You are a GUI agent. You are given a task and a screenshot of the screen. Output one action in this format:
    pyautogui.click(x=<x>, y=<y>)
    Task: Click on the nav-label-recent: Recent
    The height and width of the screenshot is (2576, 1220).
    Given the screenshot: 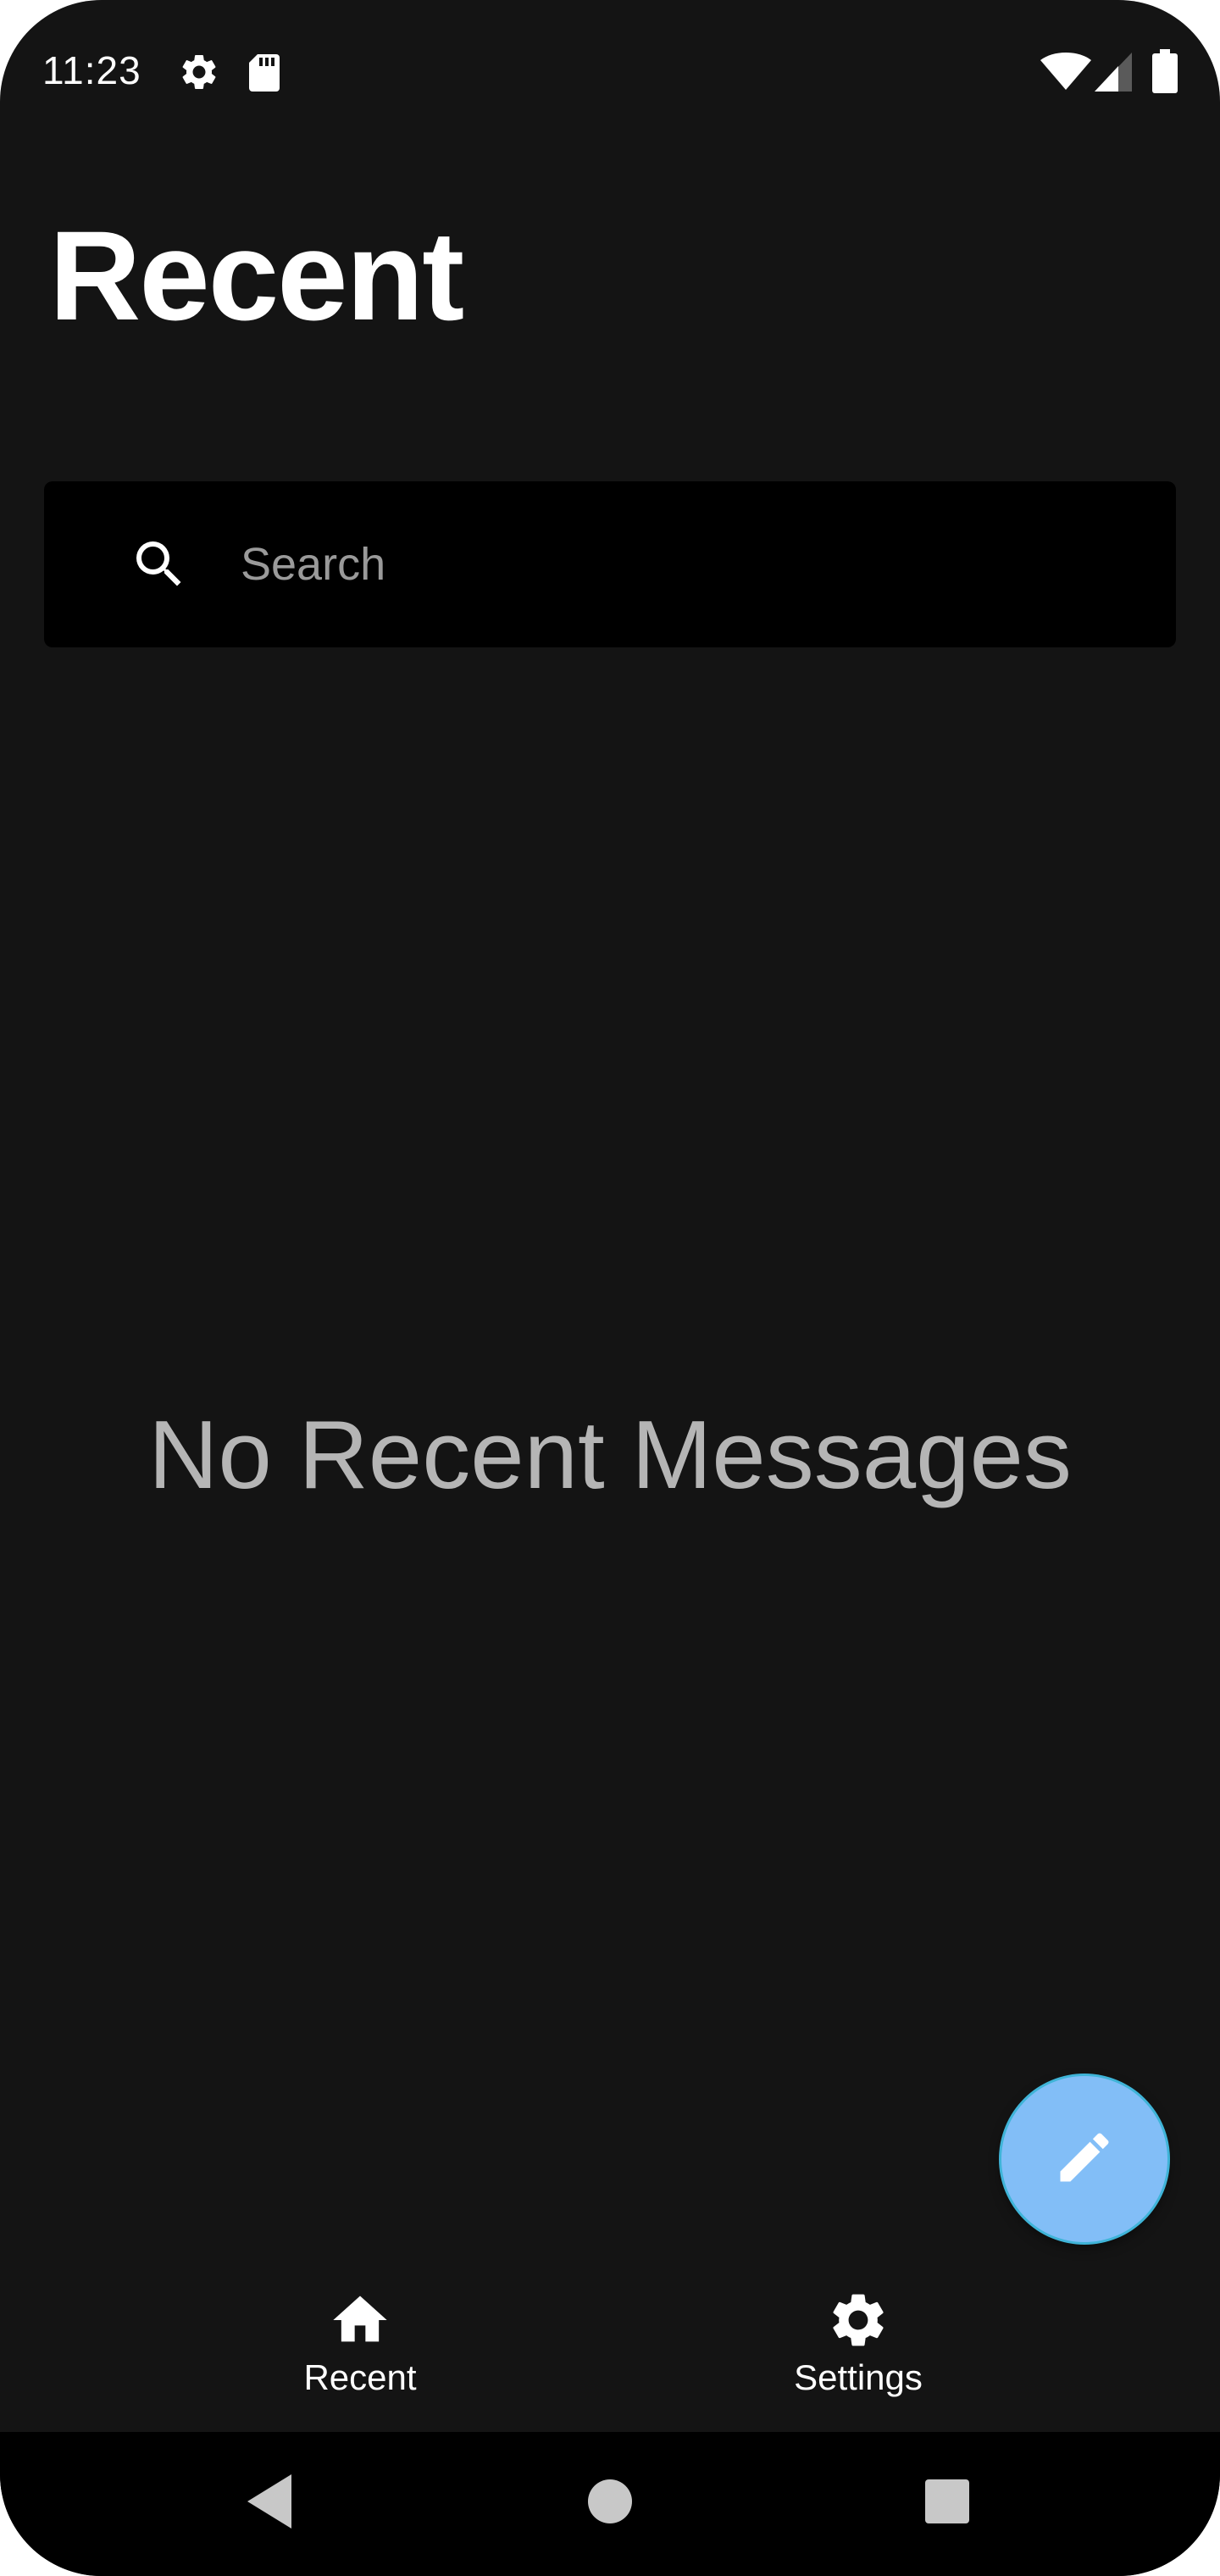 What is the action you would take?
    pyautogui.click(x=360, y=2377)
    